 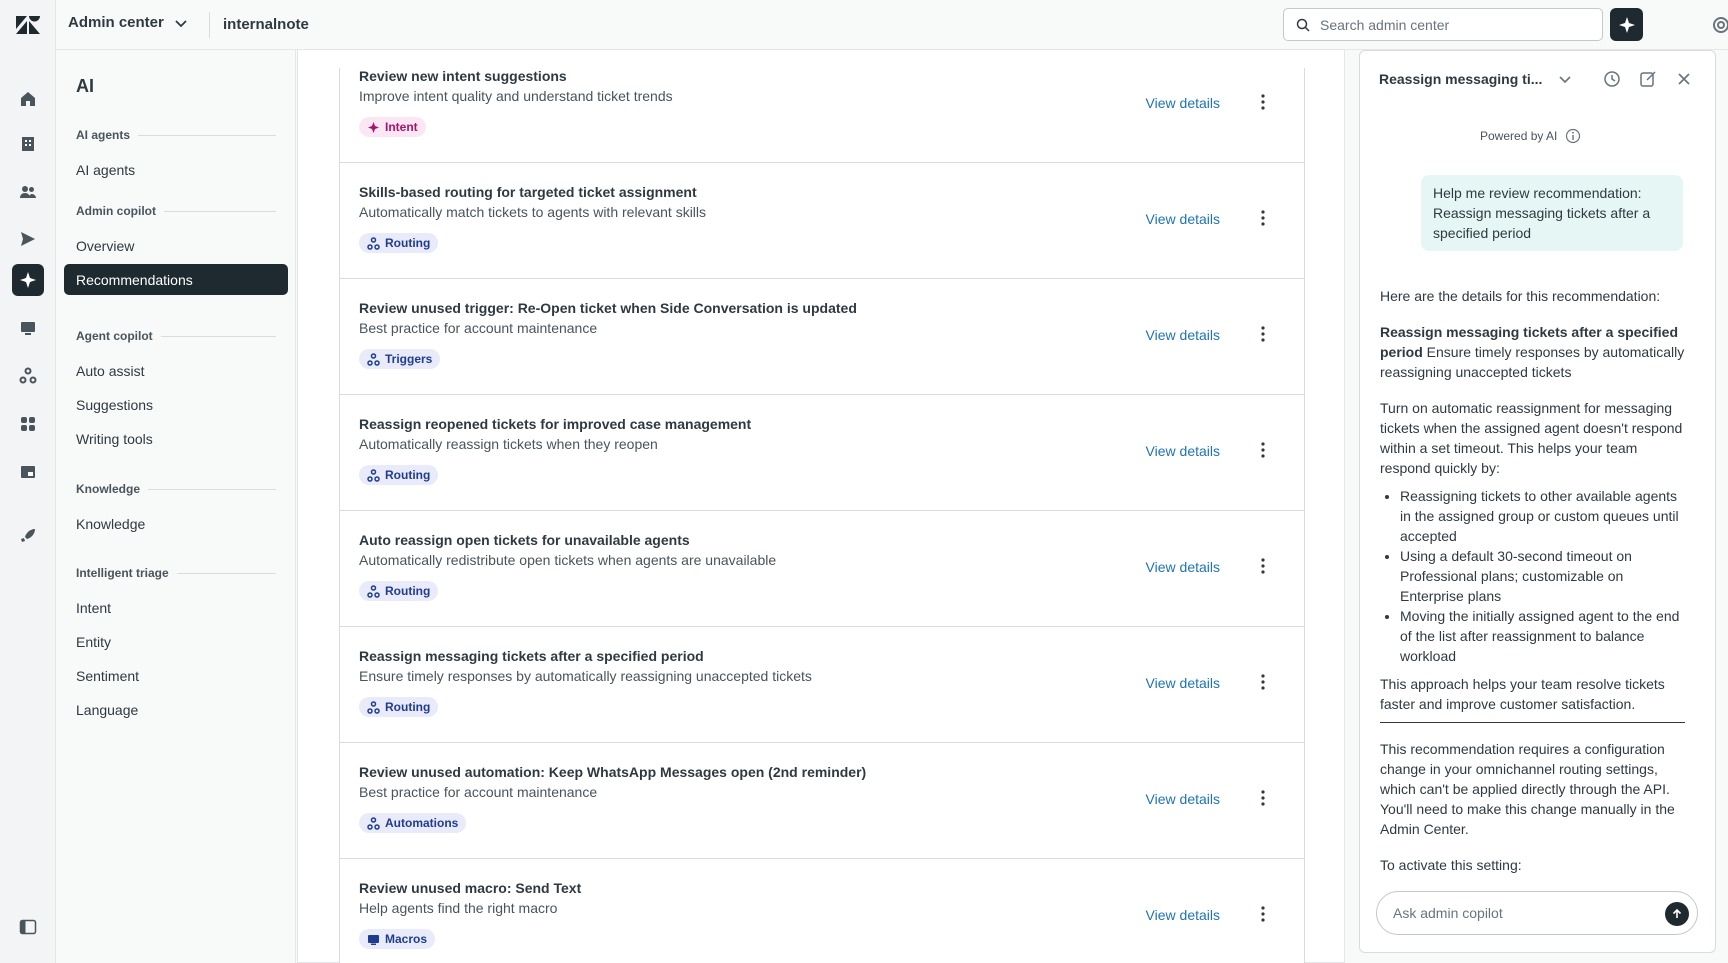 I want to click on tag-badge: Intent, so click(x=392, y=127).